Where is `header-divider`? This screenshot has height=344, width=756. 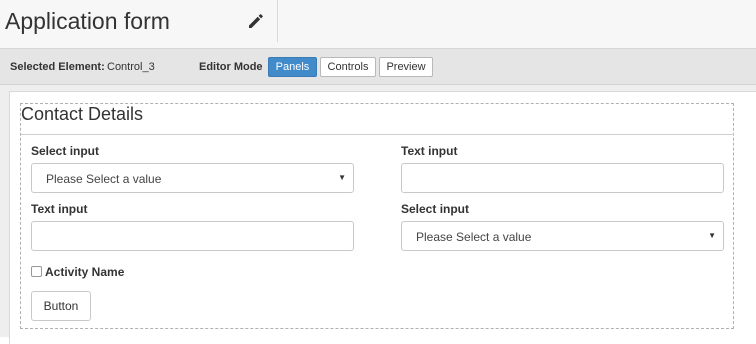
header-divider is located at coordinates (277, 21).